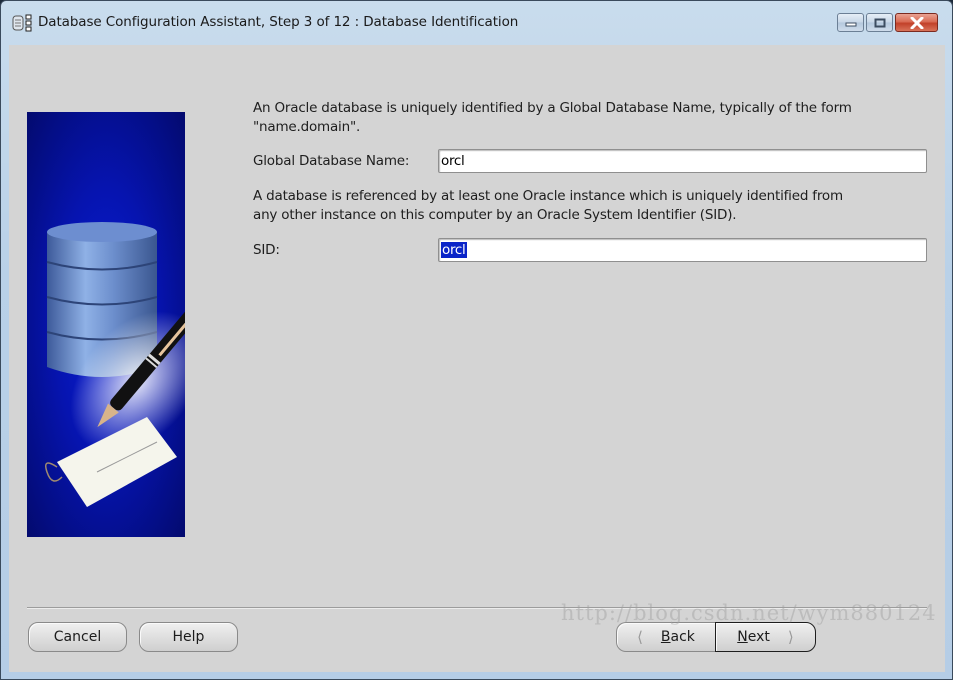 Image resolution: width=953 pixels, height=680 pixels. I want to click on global-db-name-label: Global Database Name:, so click(331, 161).